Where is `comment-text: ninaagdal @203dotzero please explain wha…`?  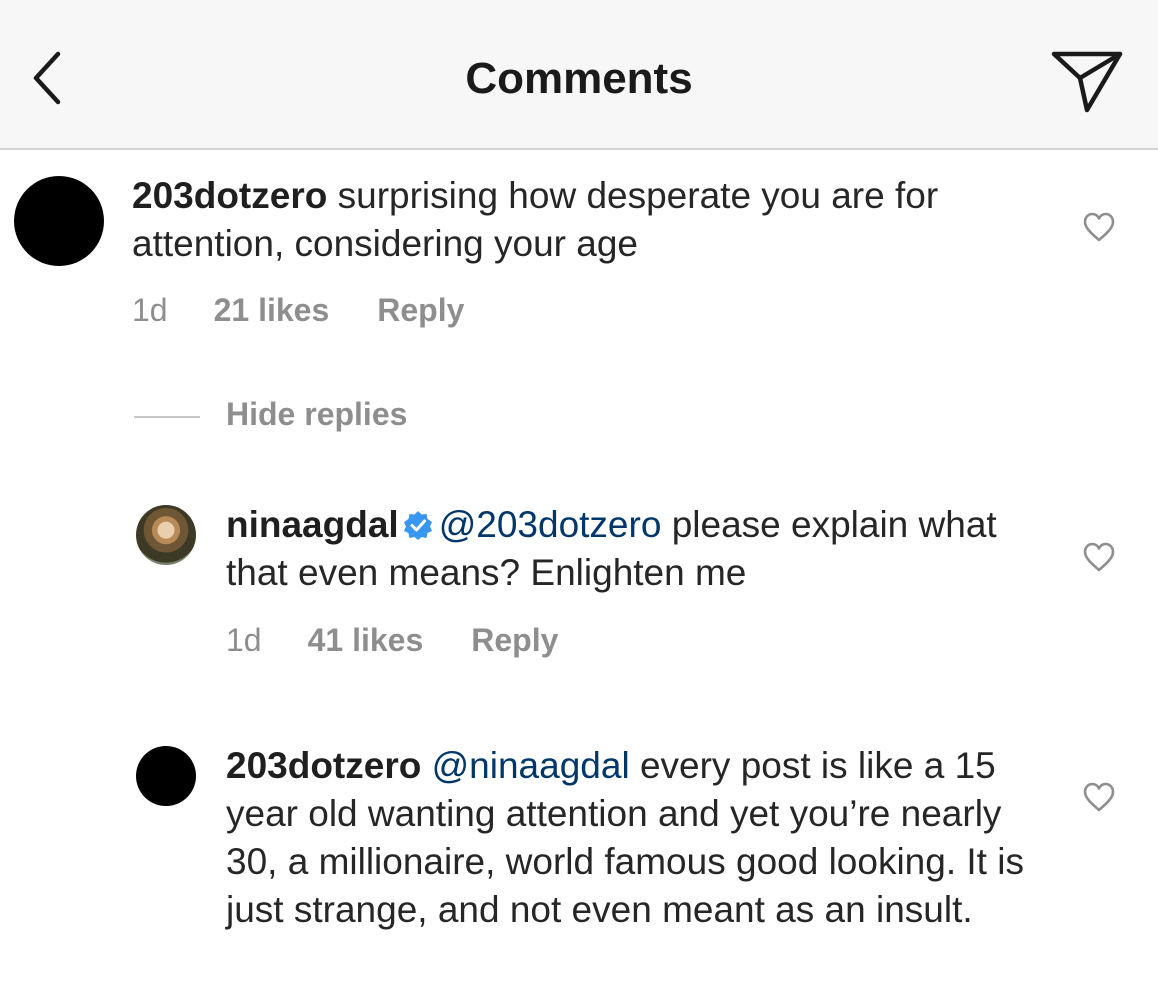 comment-text: ninaagdal @203dotzero please explain wha… is located at coordinates (631, 549).